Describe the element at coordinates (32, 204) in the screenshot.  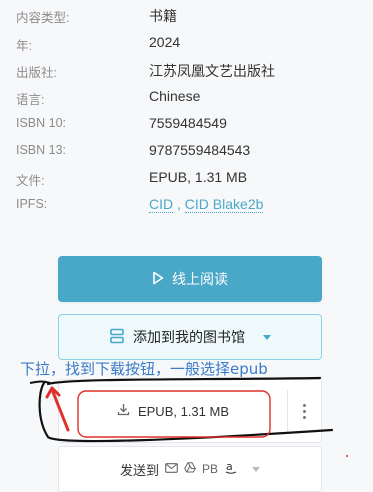
I see `detail-label: IPFS:` at that location.